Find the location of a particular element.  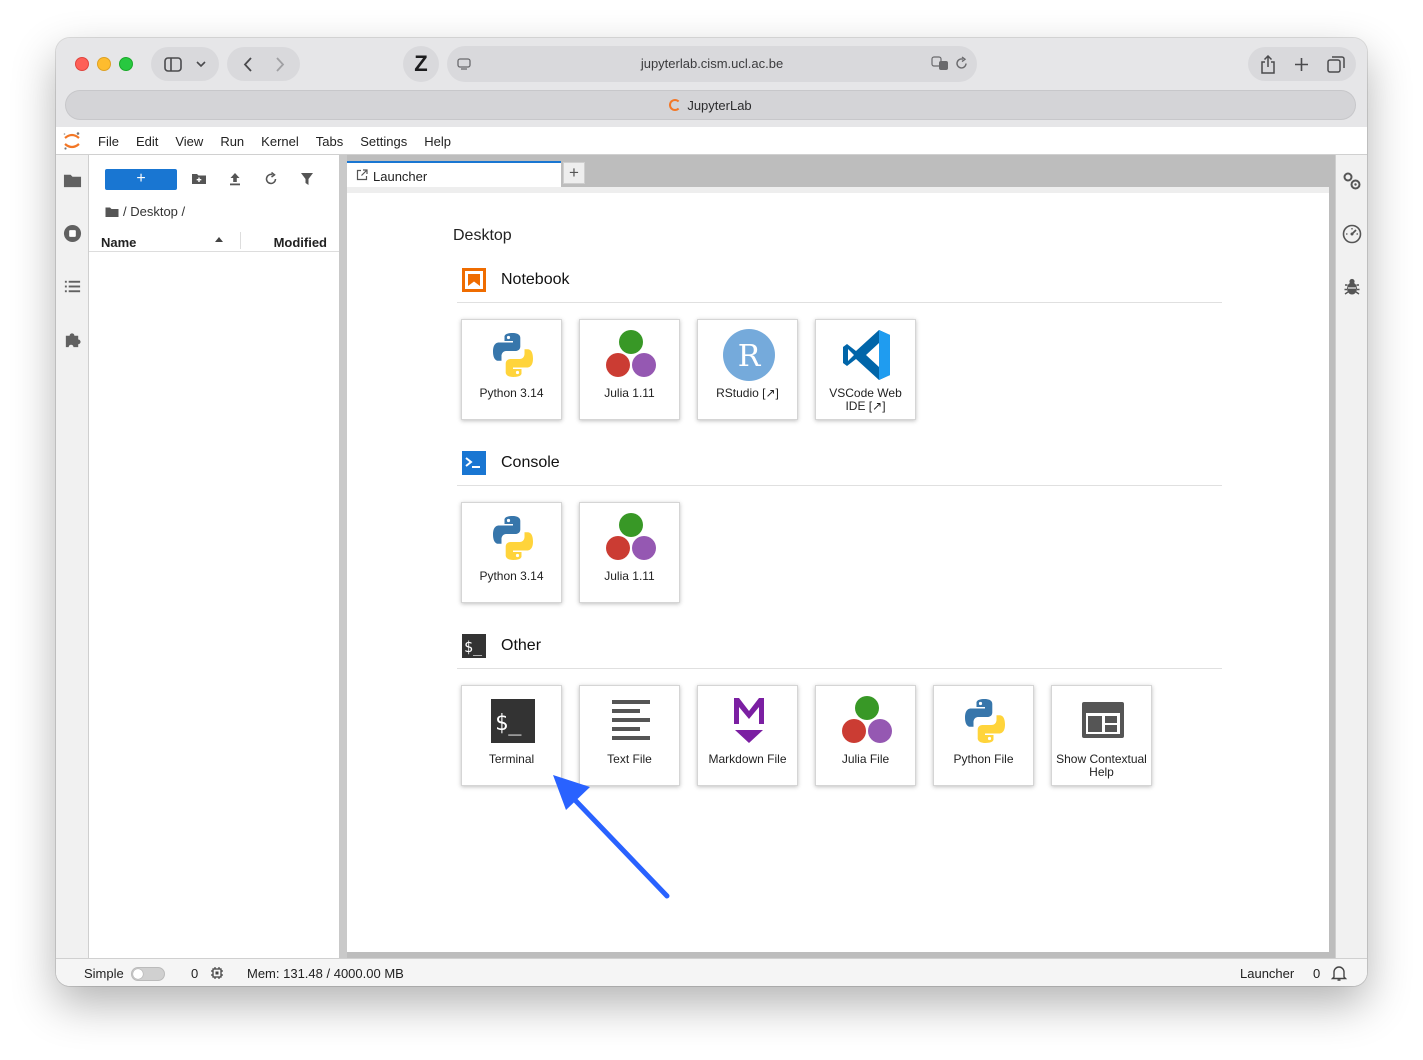

card-markdown-file: Markdown File is located at coordinates (747, 735).